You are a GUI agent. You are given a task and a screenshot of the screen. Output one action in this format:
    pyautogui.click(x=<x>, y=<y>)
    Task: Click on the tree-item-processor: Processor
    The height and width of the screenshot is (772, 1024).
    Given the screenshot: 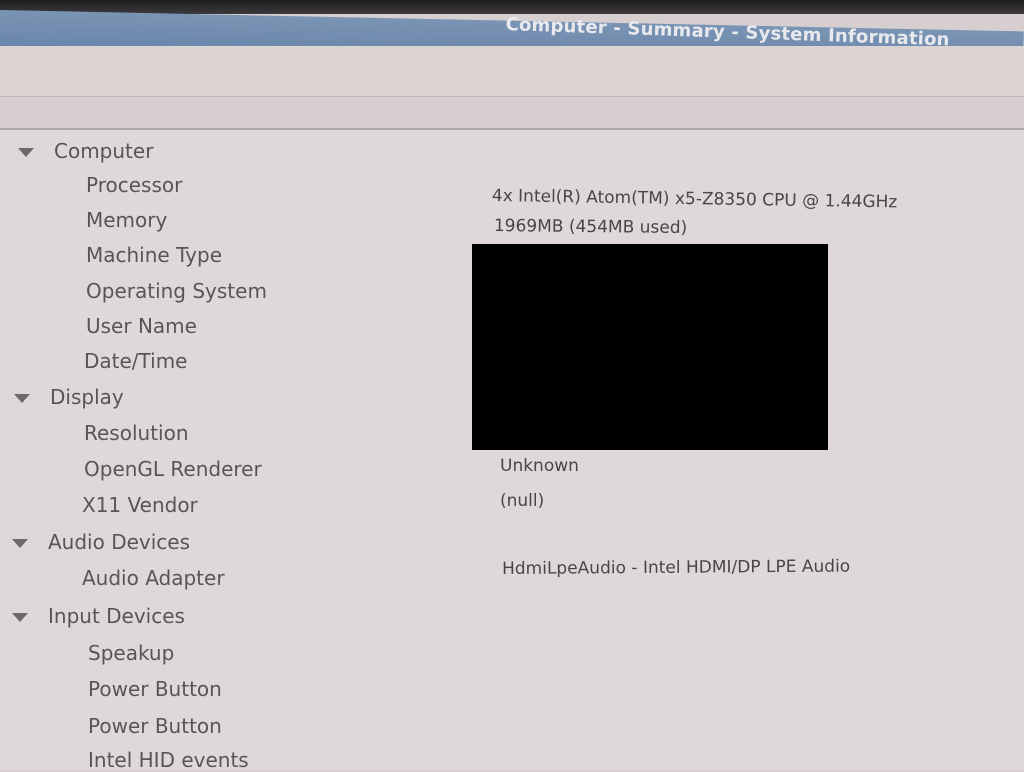 What is the action you would take?
    pyautogui.click(x=134, y=185)
    